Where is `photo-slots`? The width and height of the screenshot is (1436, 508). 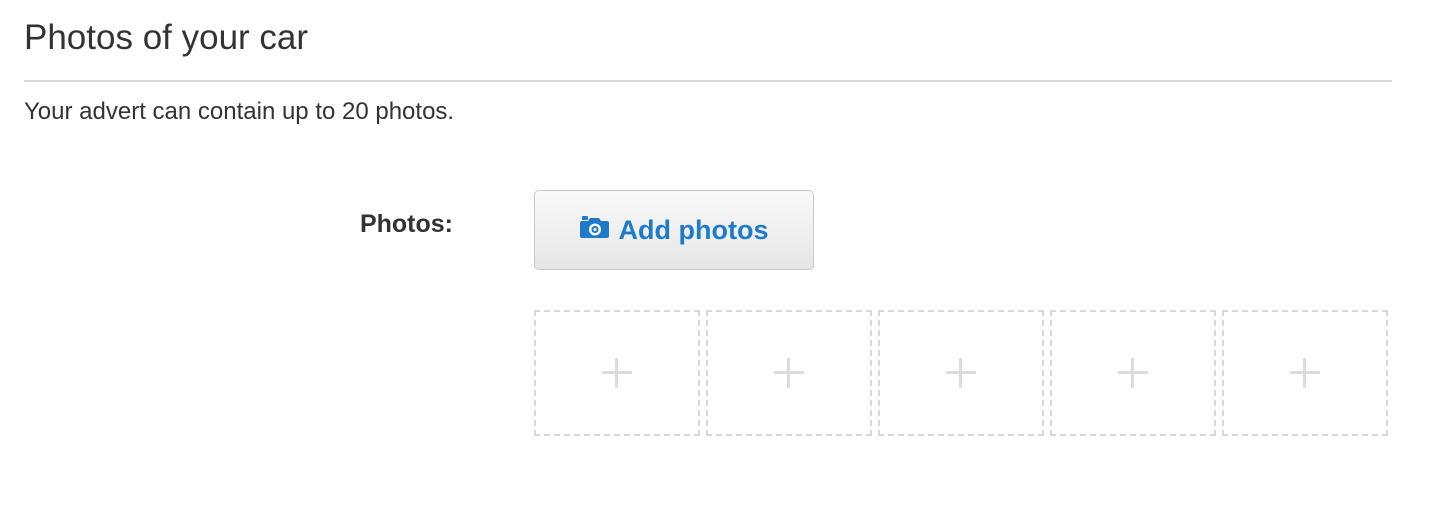
photo-slots is located at coordinates (961, 373).